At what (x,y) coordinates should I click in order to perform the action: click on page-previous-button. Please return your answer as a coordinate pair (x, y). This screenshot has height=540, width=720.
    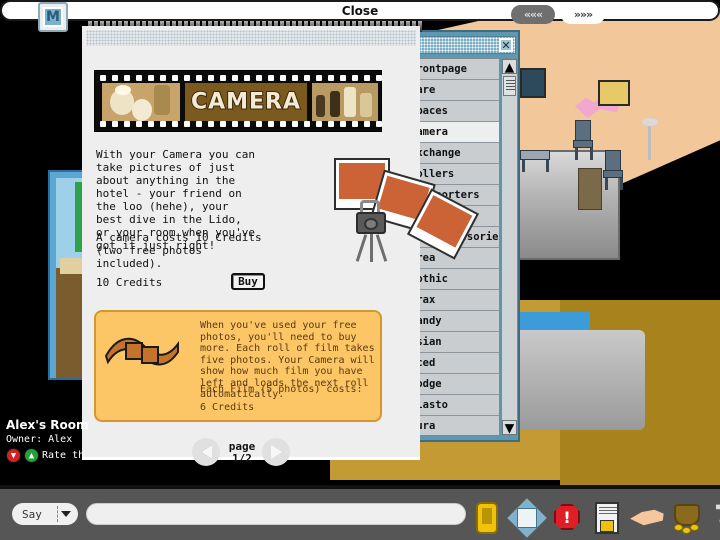
    Looking at the image, I should click on (206, 452).